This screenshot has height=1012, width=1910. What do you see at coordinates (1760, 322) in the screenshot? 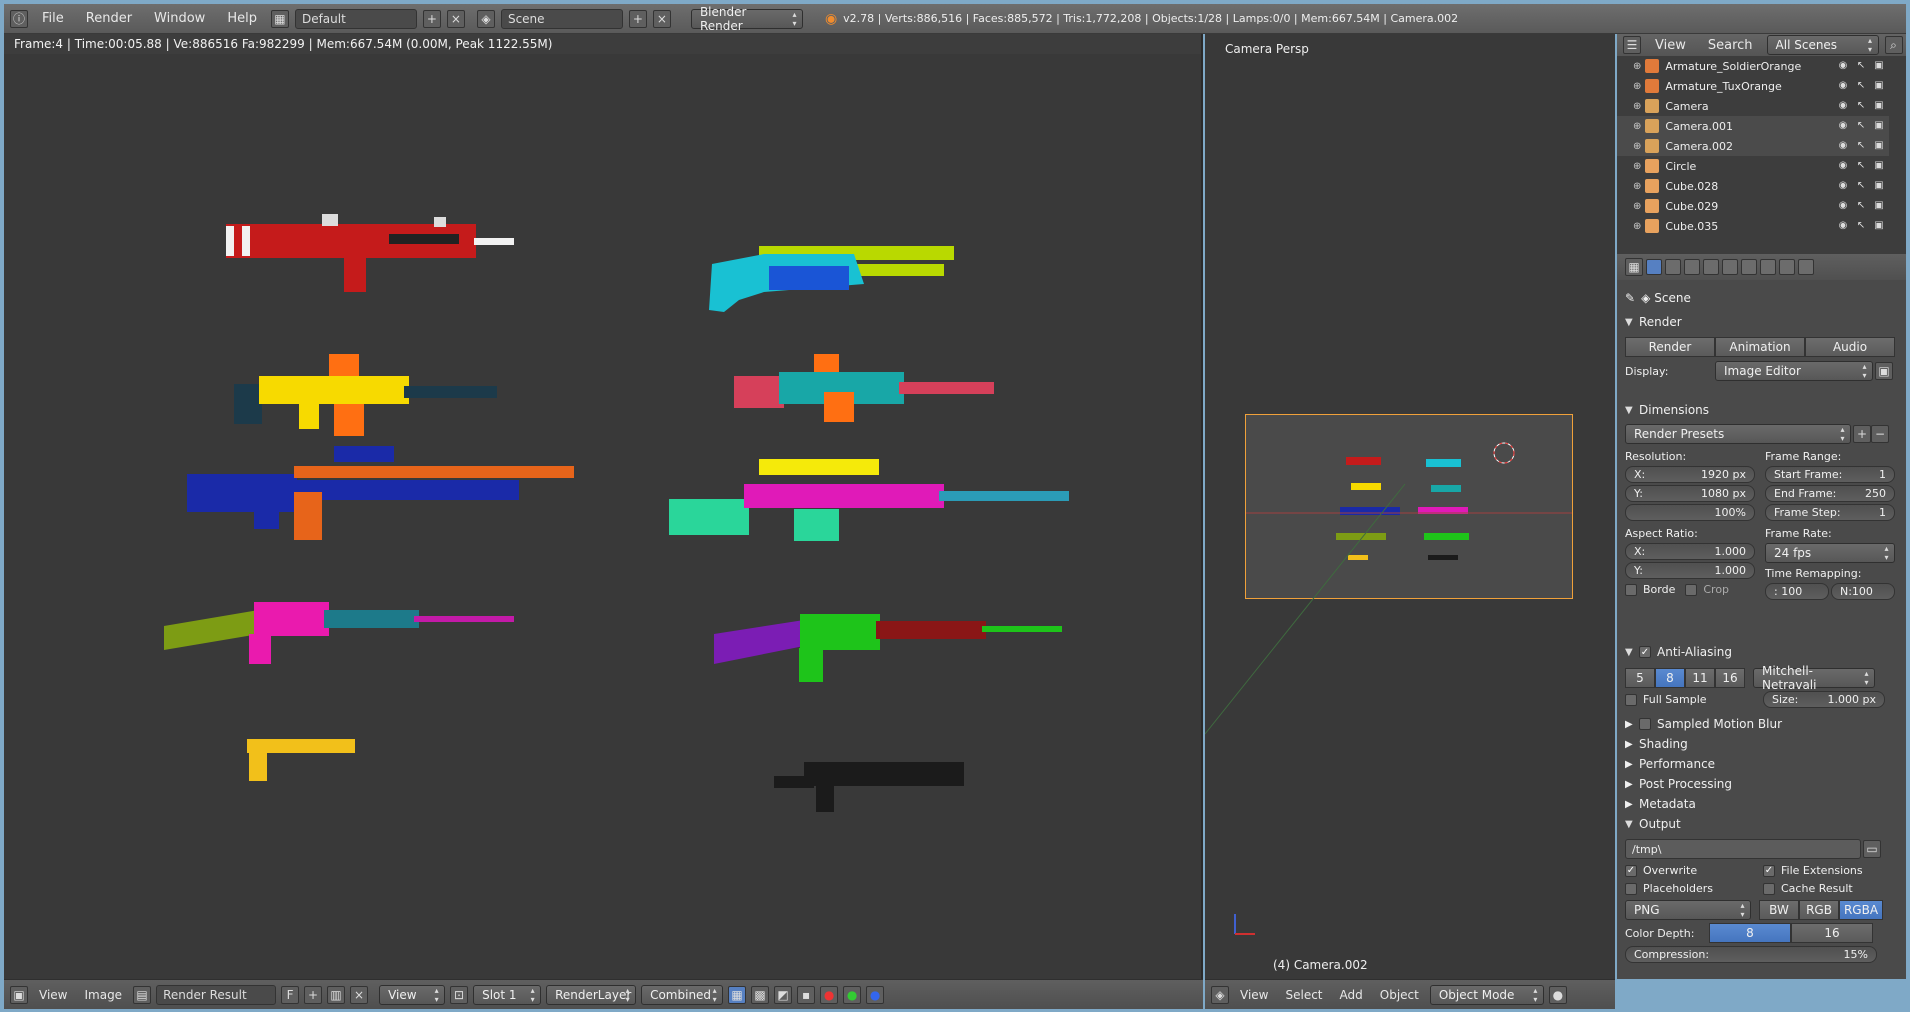
I see `render-panel-header: ▼ Render` at bounding box center [1760, 322].